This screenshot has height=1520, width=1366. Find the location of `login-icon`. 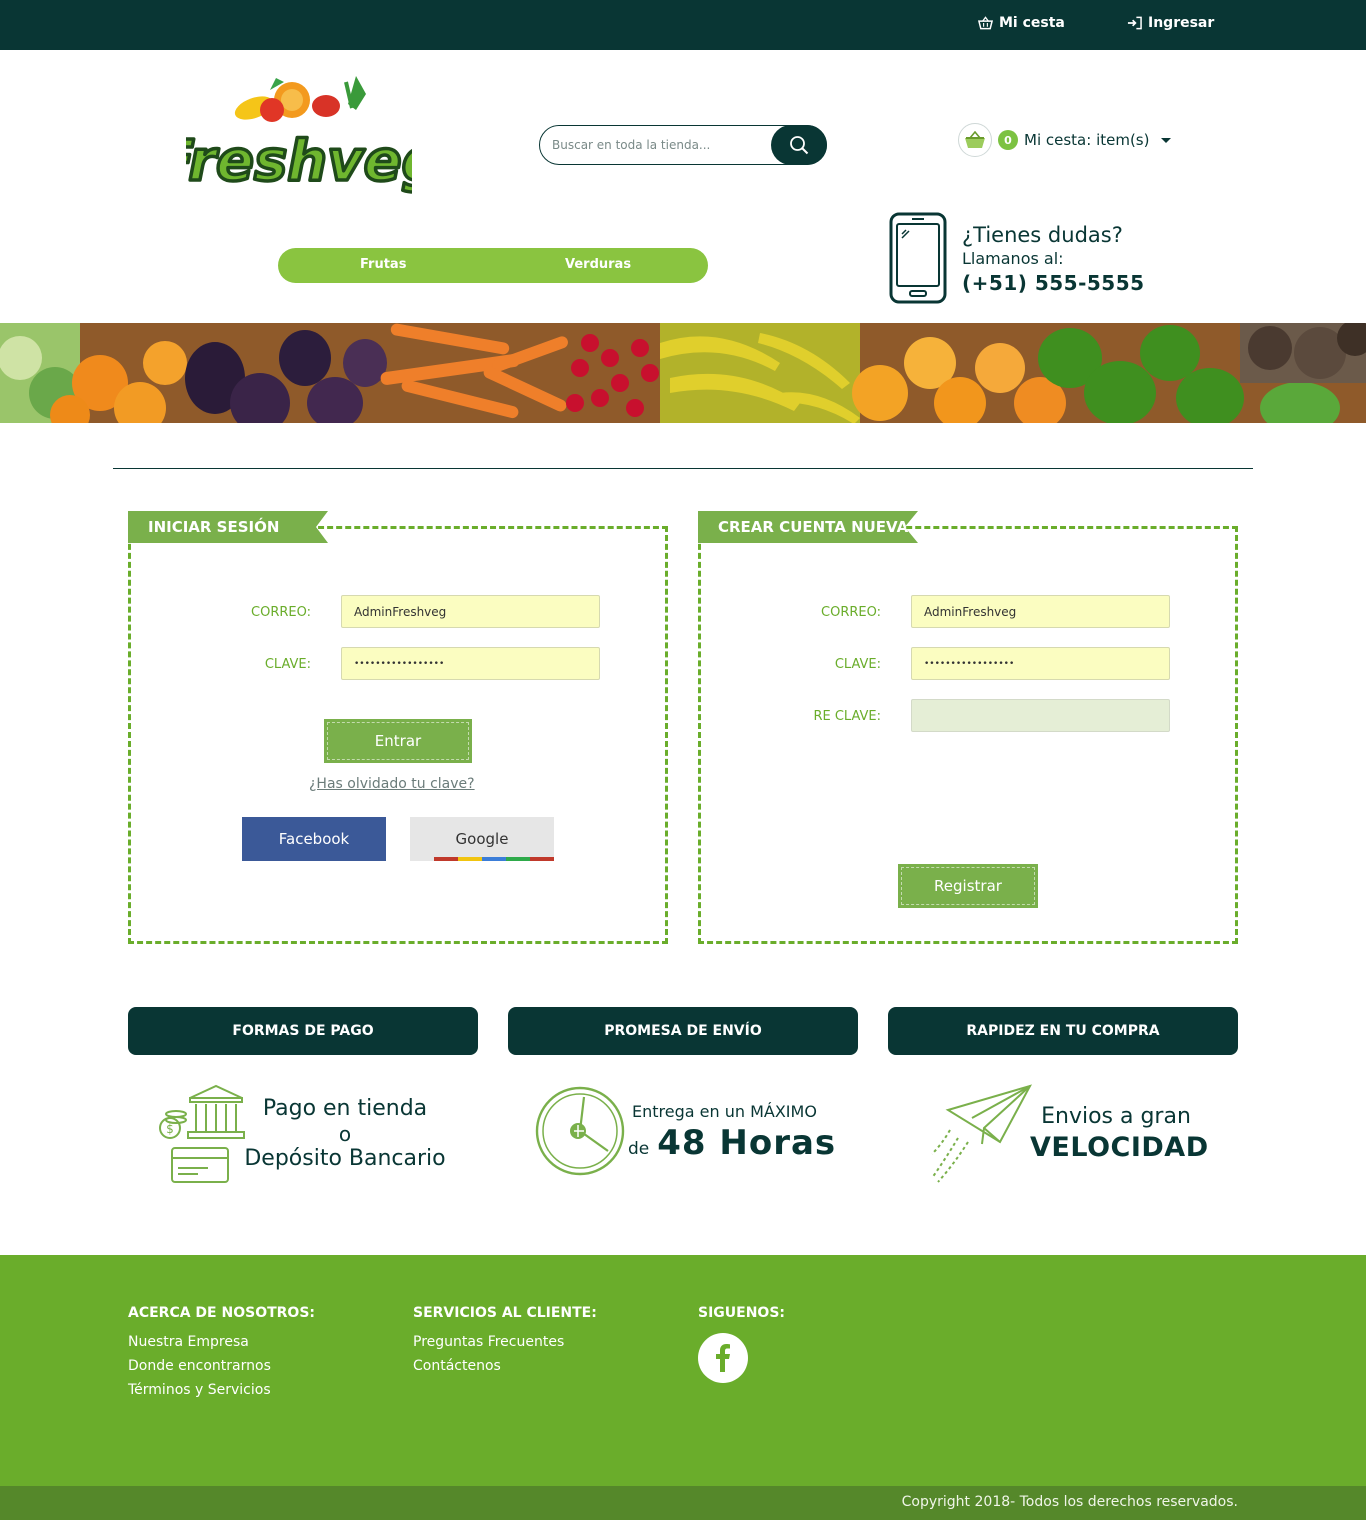

login-icon is located at coordinates (1134, 23).